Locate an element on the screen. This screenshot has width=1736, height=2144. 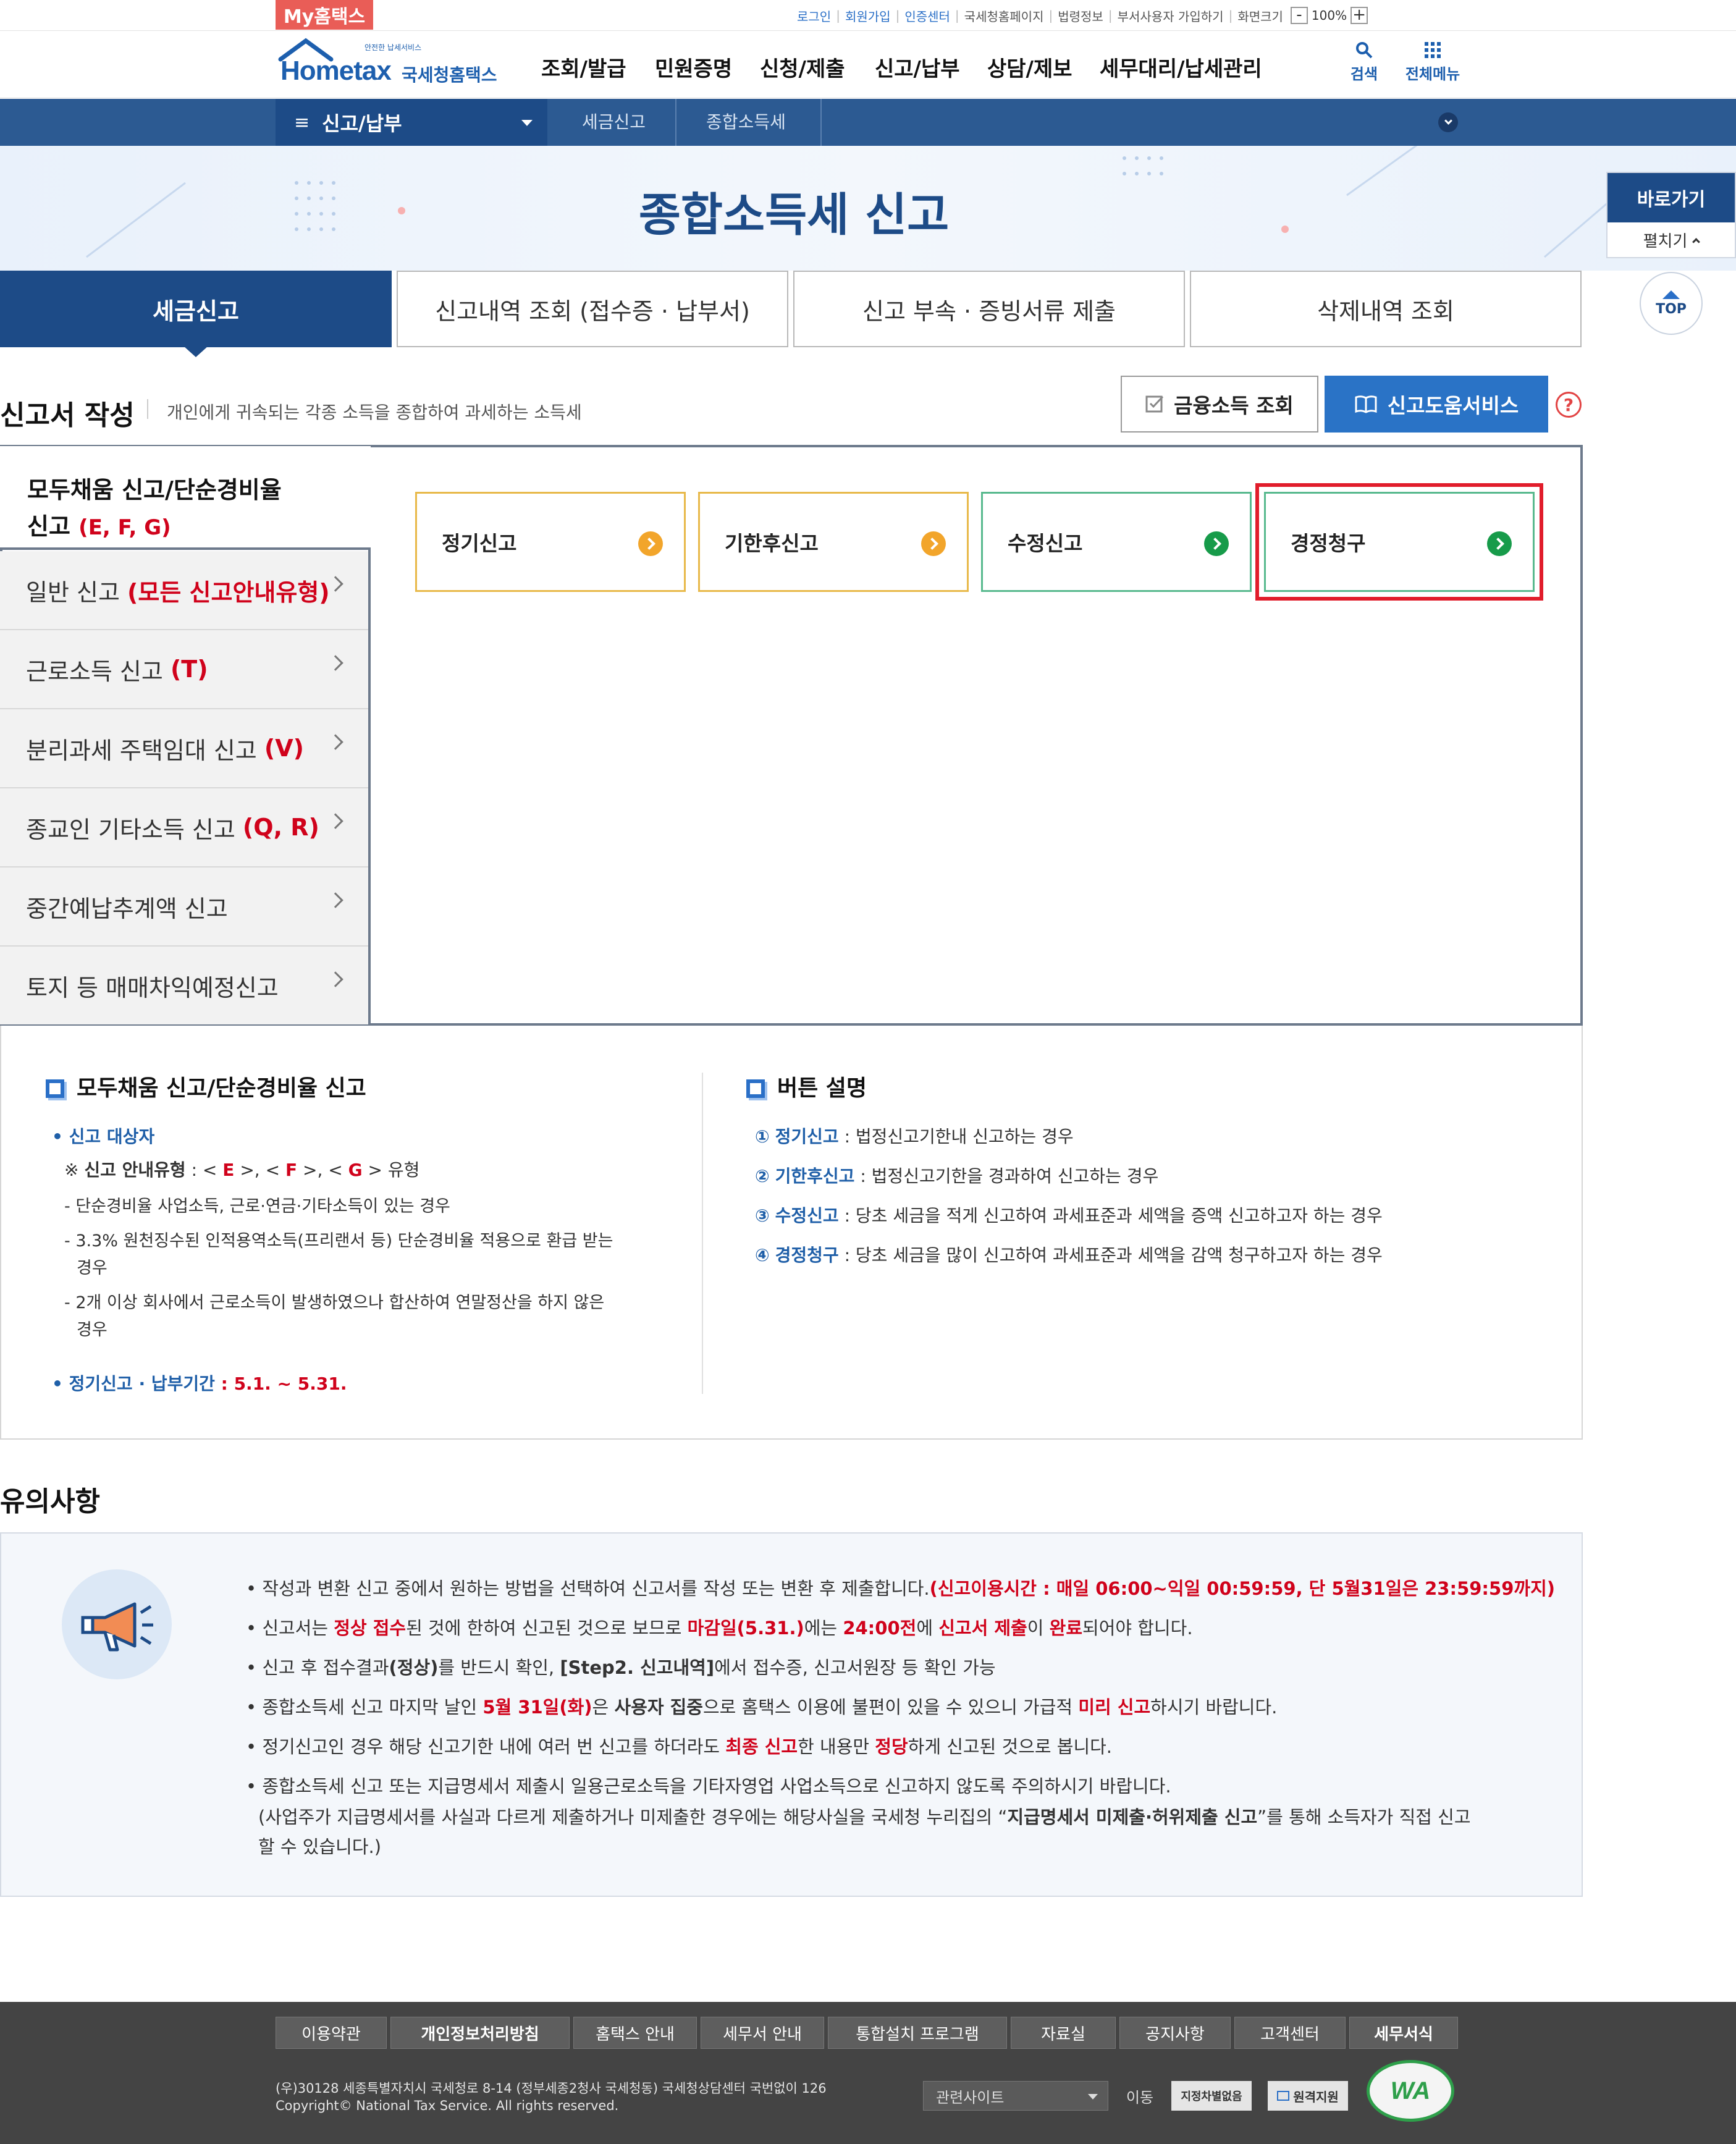
checklist-icon is located at coordinates (1154, 404).